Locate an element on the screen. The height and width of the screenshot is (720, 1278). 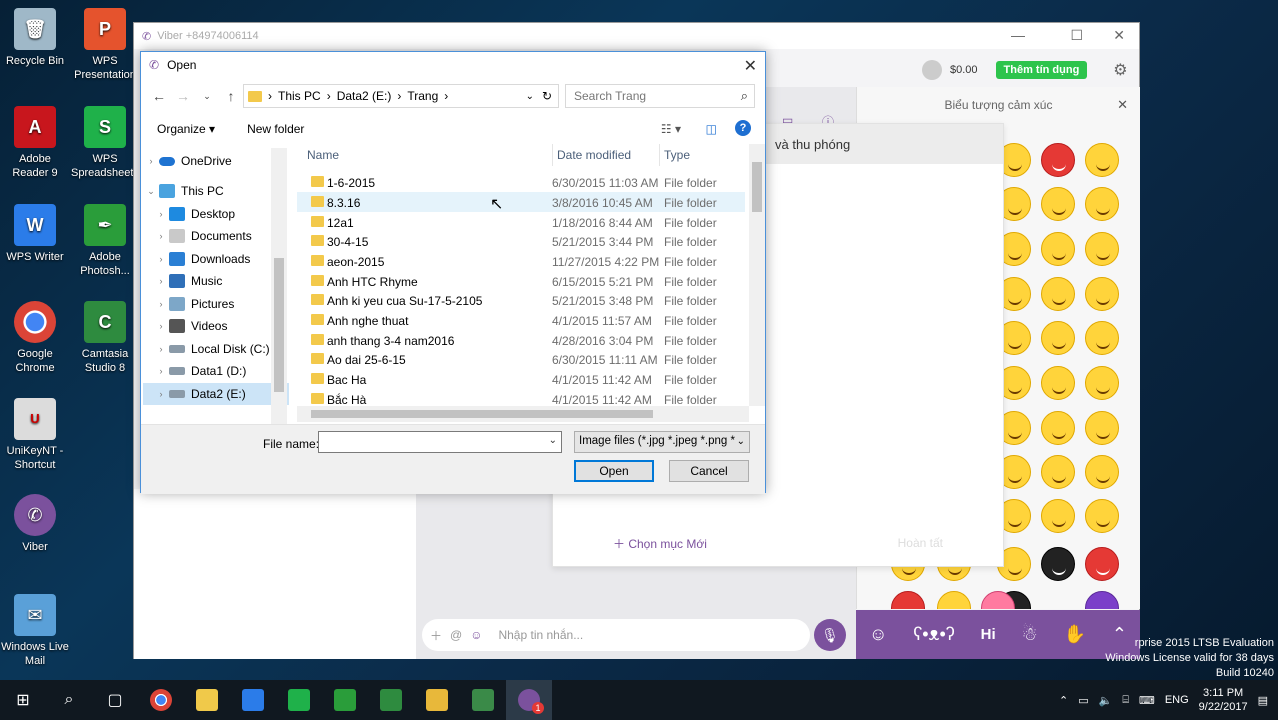
dialog-close-icon: ✕ is located at coordinates (750, 66).